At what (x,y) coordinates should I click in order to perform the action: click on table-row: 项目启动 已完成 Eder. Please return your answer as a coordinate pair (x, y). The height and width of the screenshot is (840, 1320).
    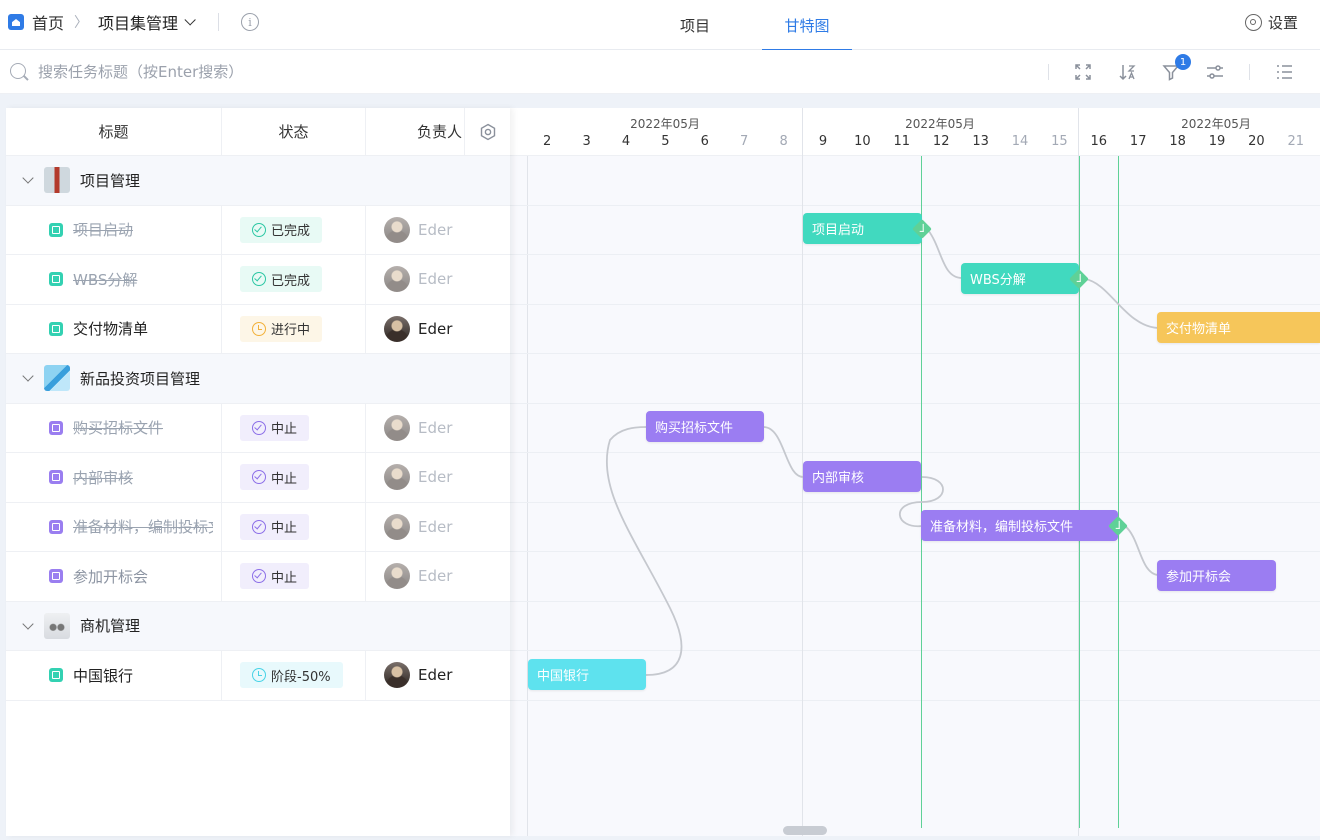
    Looking at the image, I should click on (258, 230).